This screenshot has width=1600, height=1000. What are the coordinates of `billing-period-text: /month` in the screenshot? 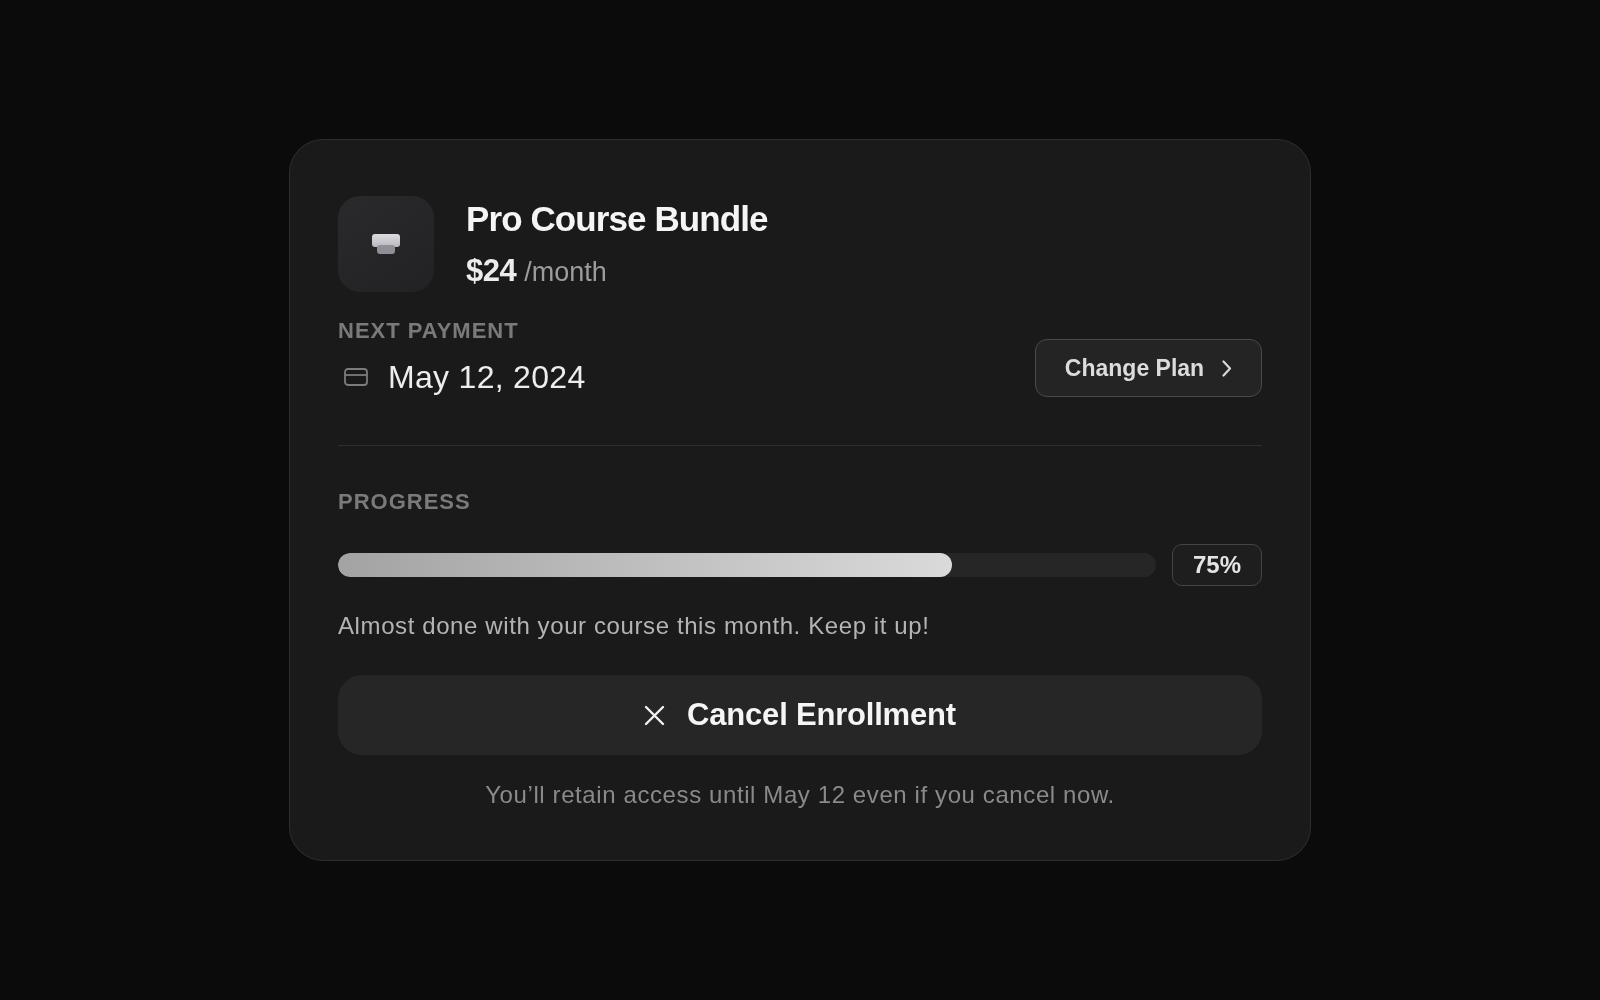 It's located at (565, 272).